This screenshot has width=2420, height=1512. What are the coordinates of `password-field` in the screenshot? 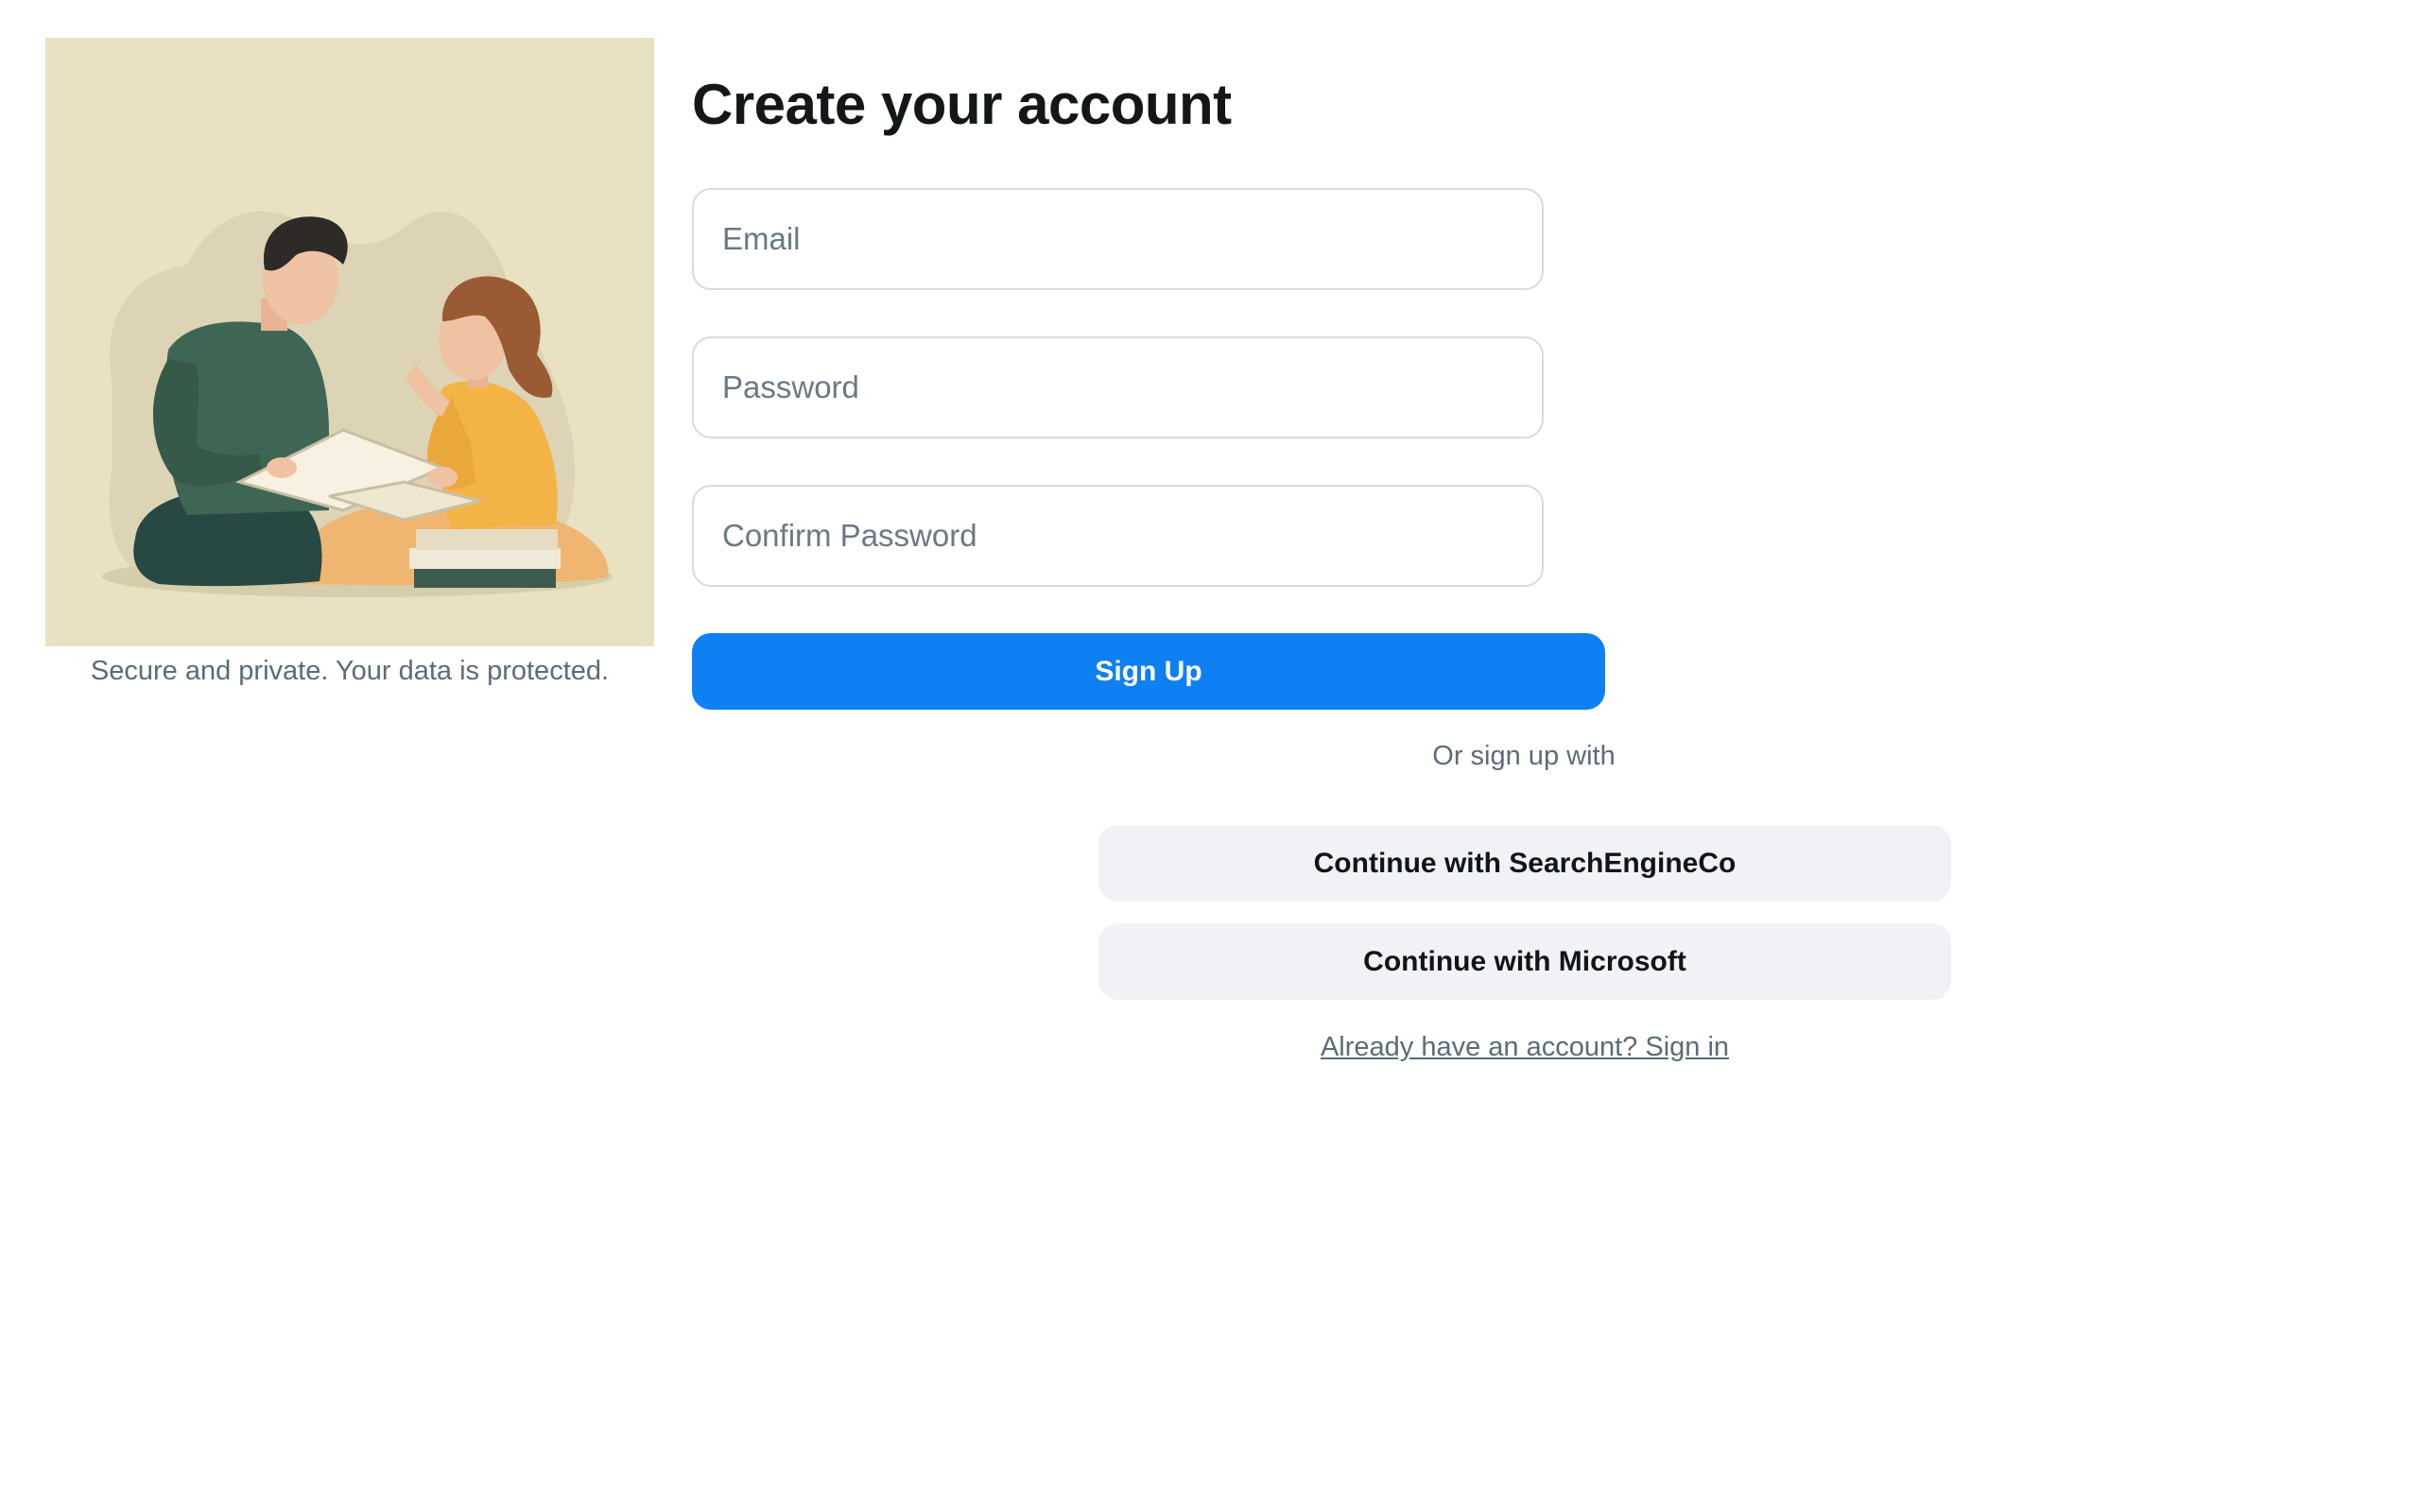 It's located at (1118, 387).